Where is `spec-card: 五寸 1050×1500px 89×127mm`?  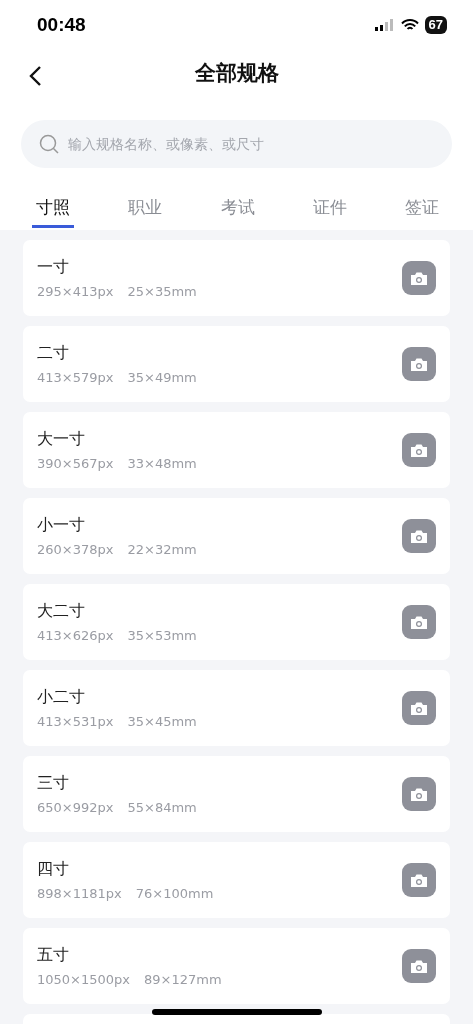 spec-card: 五寸 1050×1500px 89×127mm is located at coordinates (236, 966).